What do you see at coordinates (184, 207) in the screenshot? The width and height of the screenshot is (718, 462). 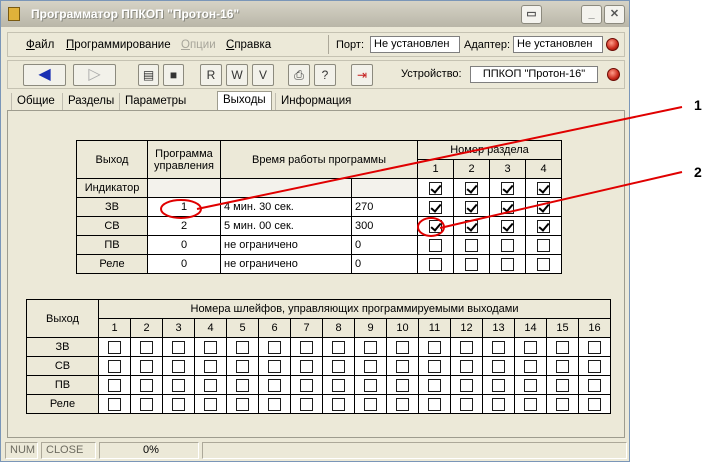 I see `program-field: 1` at bounding box center [184, 207].